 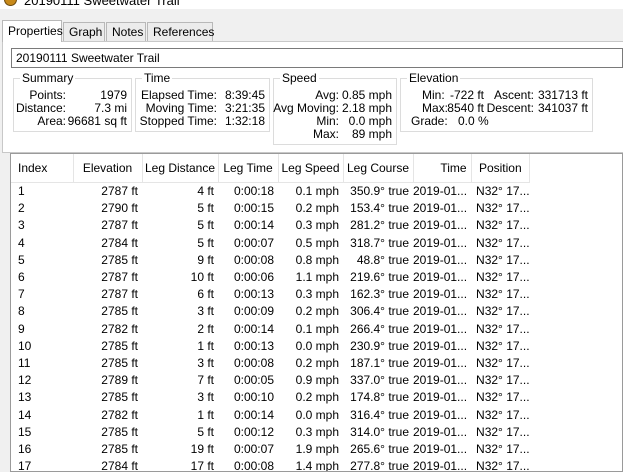 What do you see at coordinates (202, 465) in the screenshot?
I see `cell-leg-distance: 17 ft` at bounding box center [202, 465].